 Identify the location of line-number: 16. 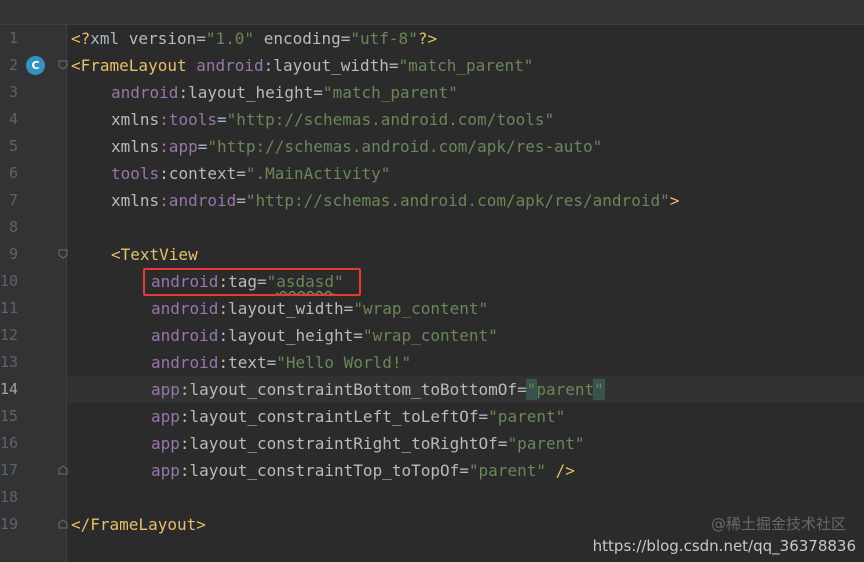
(9, 443).